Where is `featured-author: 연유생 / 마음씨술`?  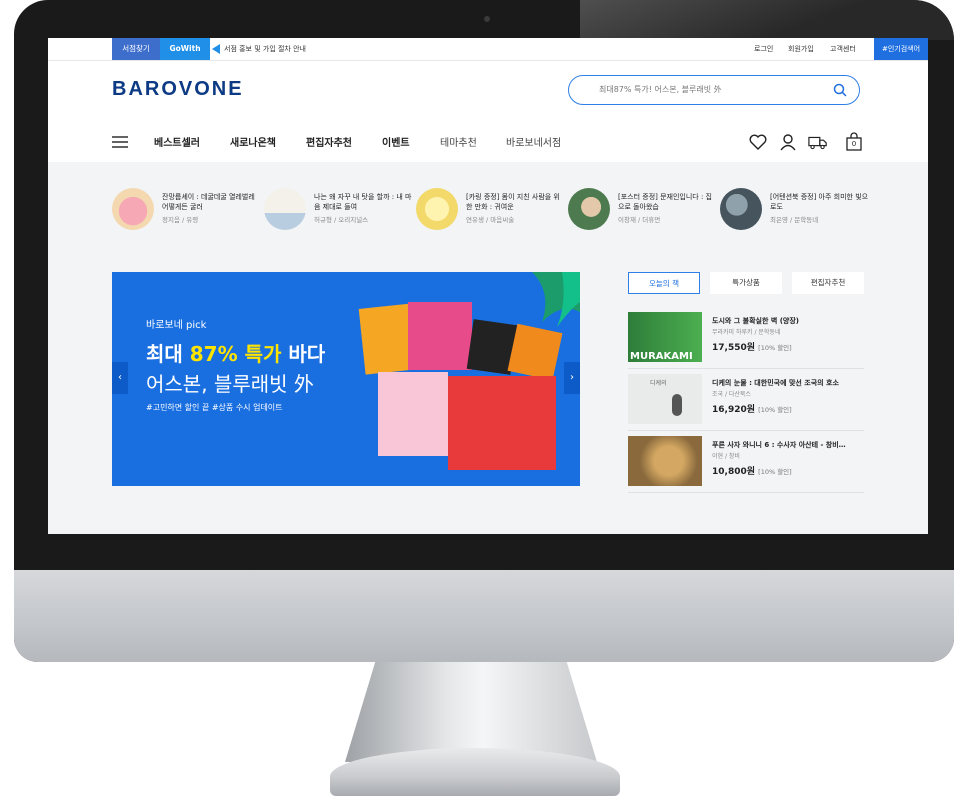
featured-author: 연유생 / 마음씨술 is located at coordinates (490, 220).